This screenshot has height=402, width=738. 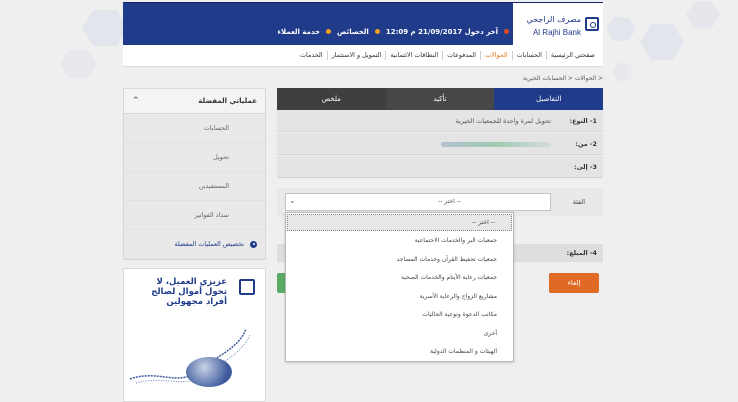 What do you see at coordinates (331, 99) in the screenshot?
I see `step-summary: ملخص` at bounding box center [331, 99].